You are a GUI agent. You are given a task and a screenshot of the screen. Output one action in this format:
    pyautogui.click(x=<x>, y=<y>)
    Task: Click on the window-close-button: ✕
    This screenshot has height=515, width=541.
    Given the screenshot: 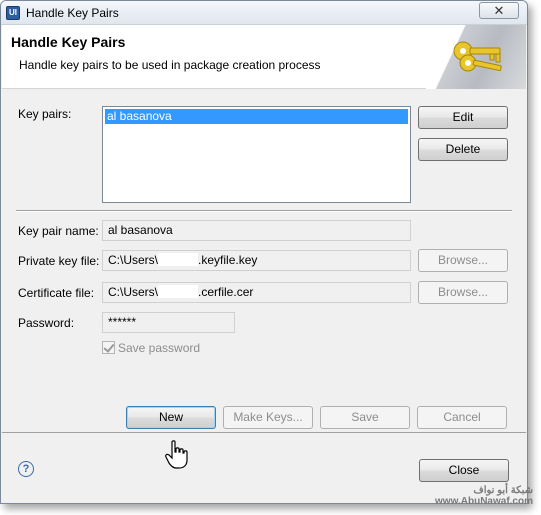 What is the action you would take?
    pyautogui.click(x=499, y=10)
    